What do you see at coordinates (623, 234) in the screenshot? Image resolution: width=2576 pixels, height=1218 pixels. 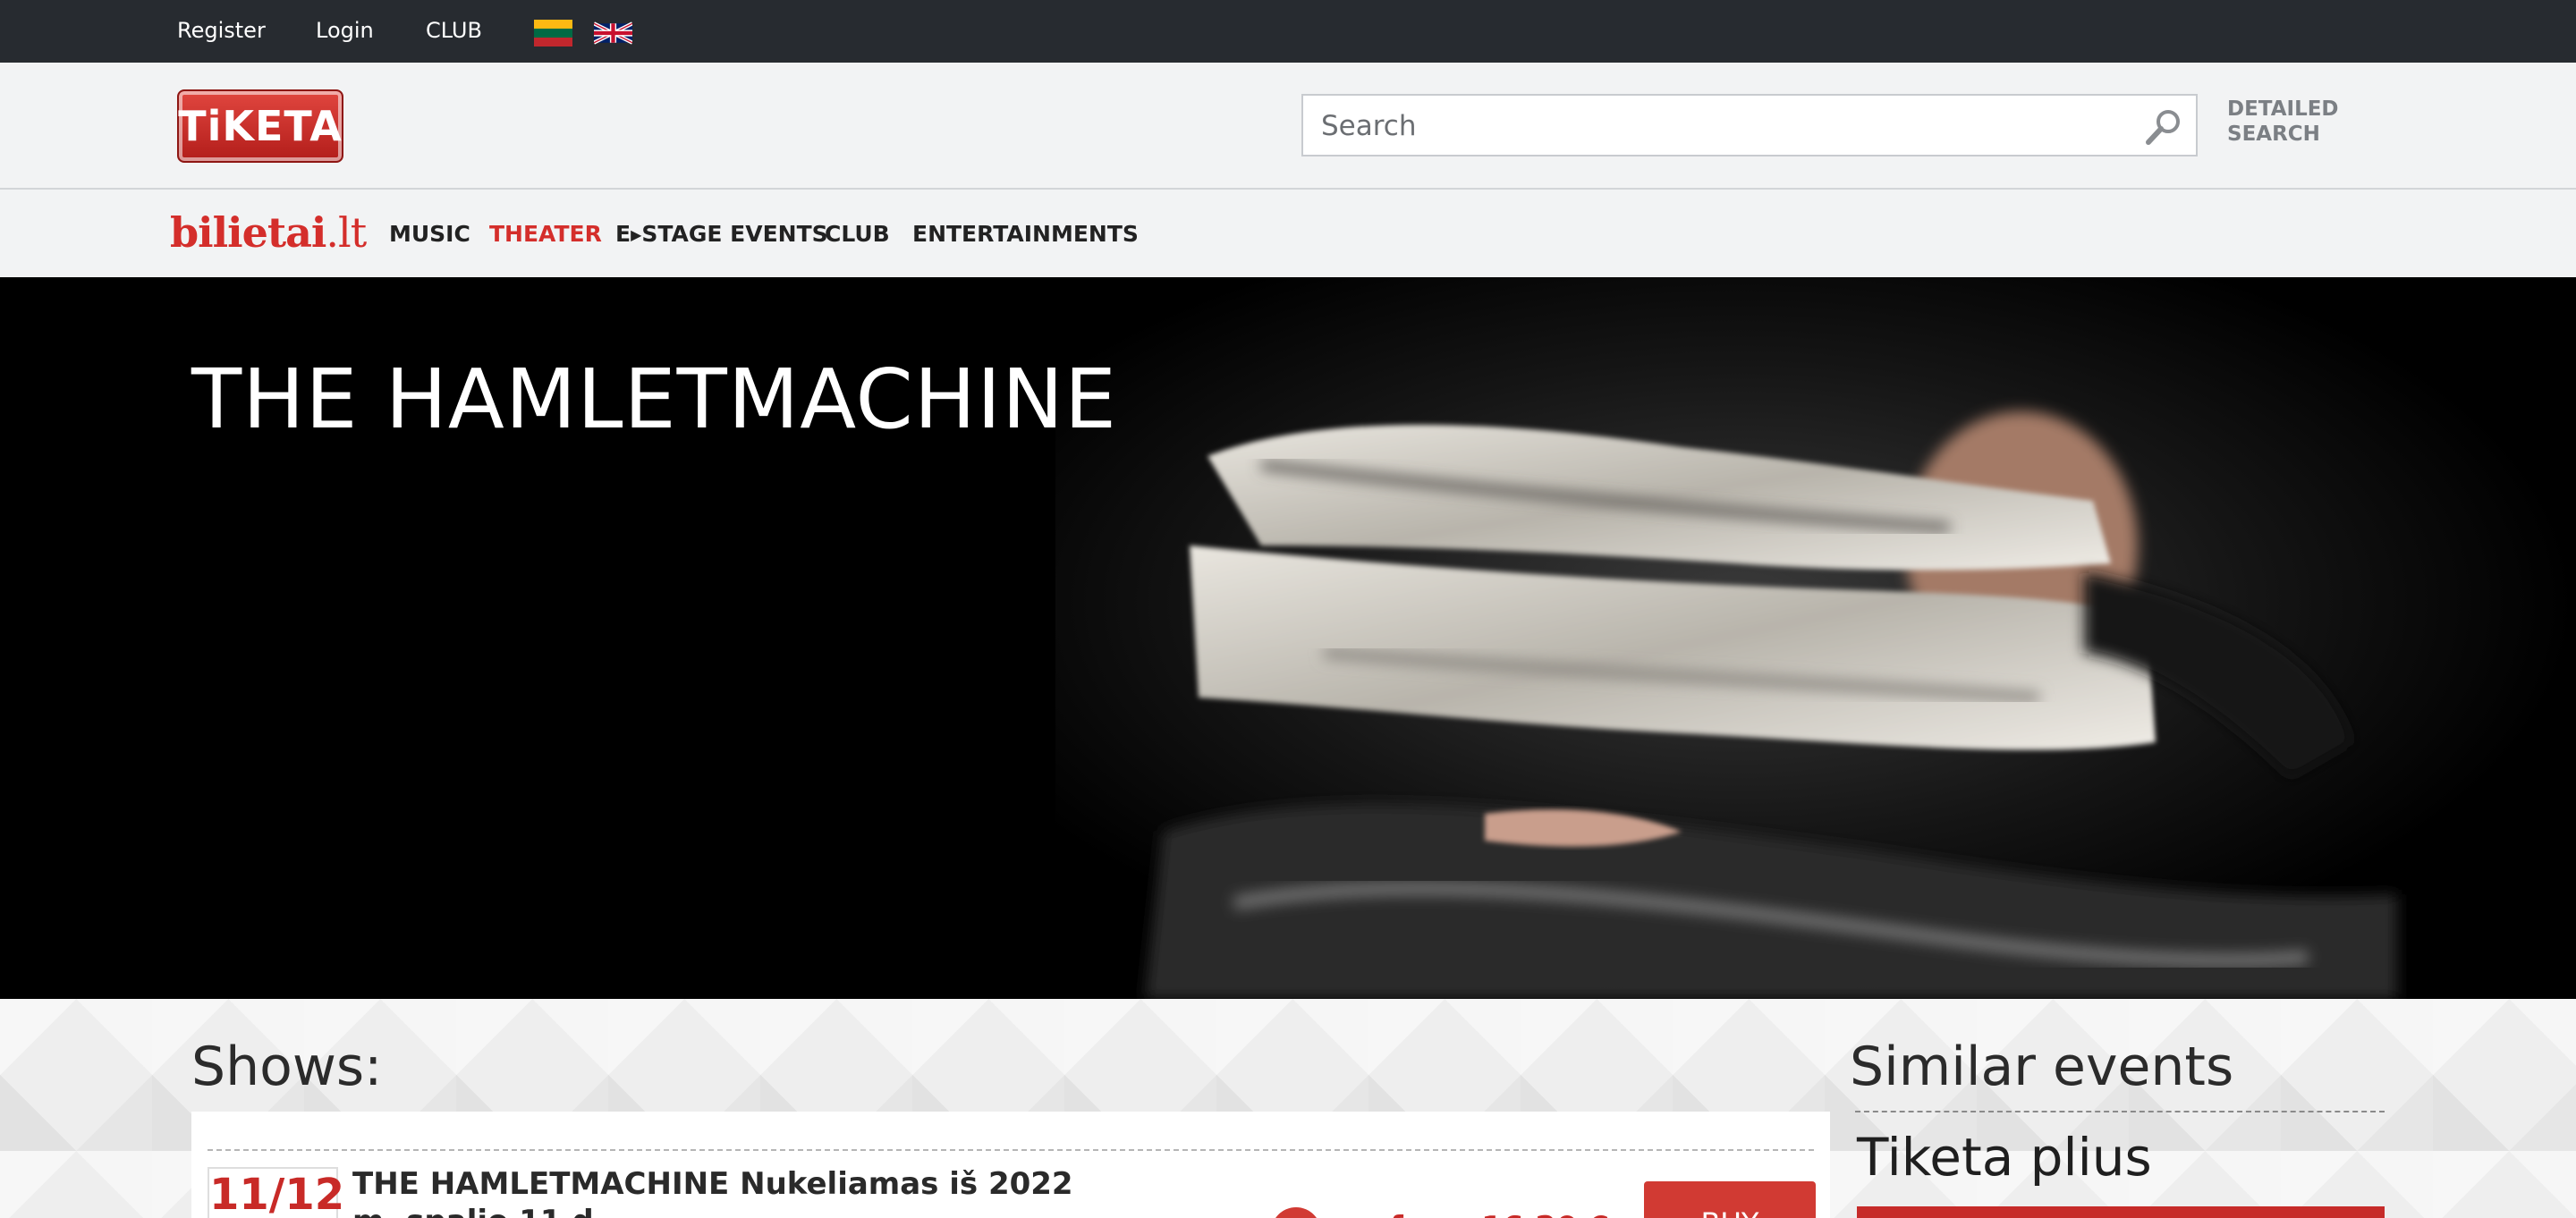 I see `nav-estage-prefix: E` at bounding box center [623, 234].